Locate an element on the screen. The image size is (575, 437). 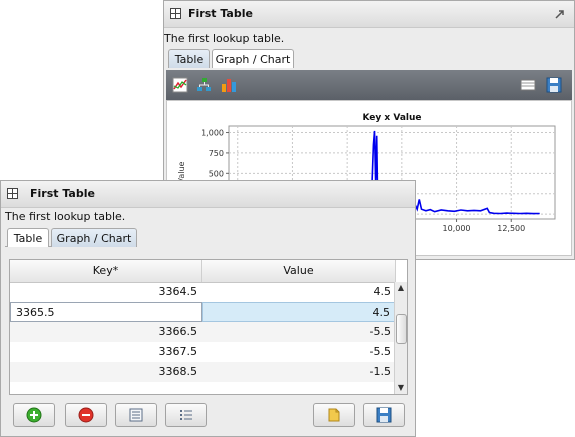
y-tick-label: 750 is located at coordinates (216, 153).